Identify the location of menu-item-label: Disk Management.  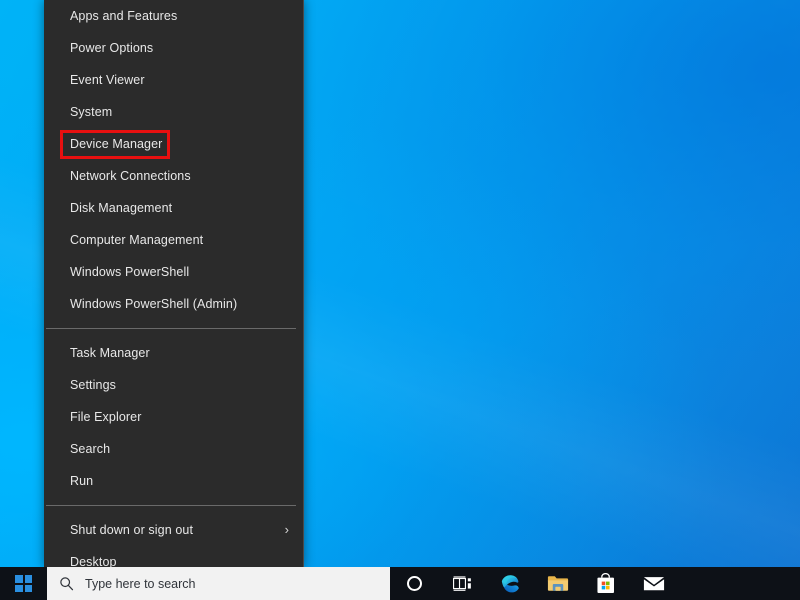
(121, 208).